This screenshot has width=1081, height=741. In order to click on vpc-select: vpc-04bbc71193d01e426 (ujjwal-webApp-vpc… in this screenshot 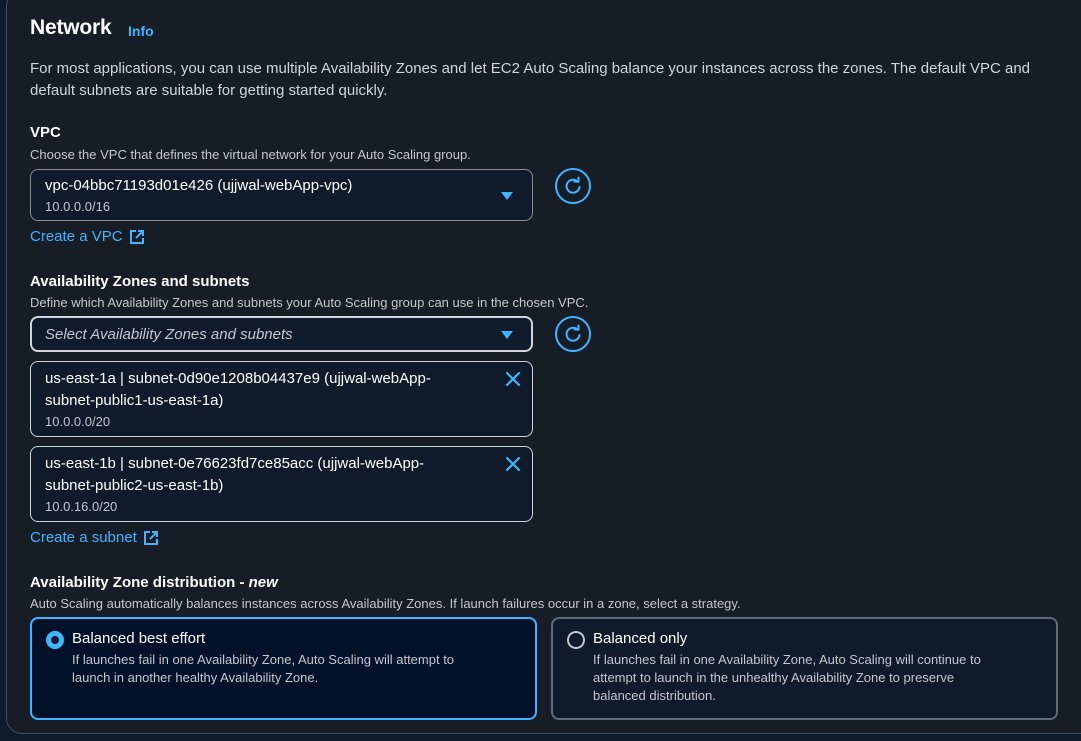, I will do `click(281, 195)`.